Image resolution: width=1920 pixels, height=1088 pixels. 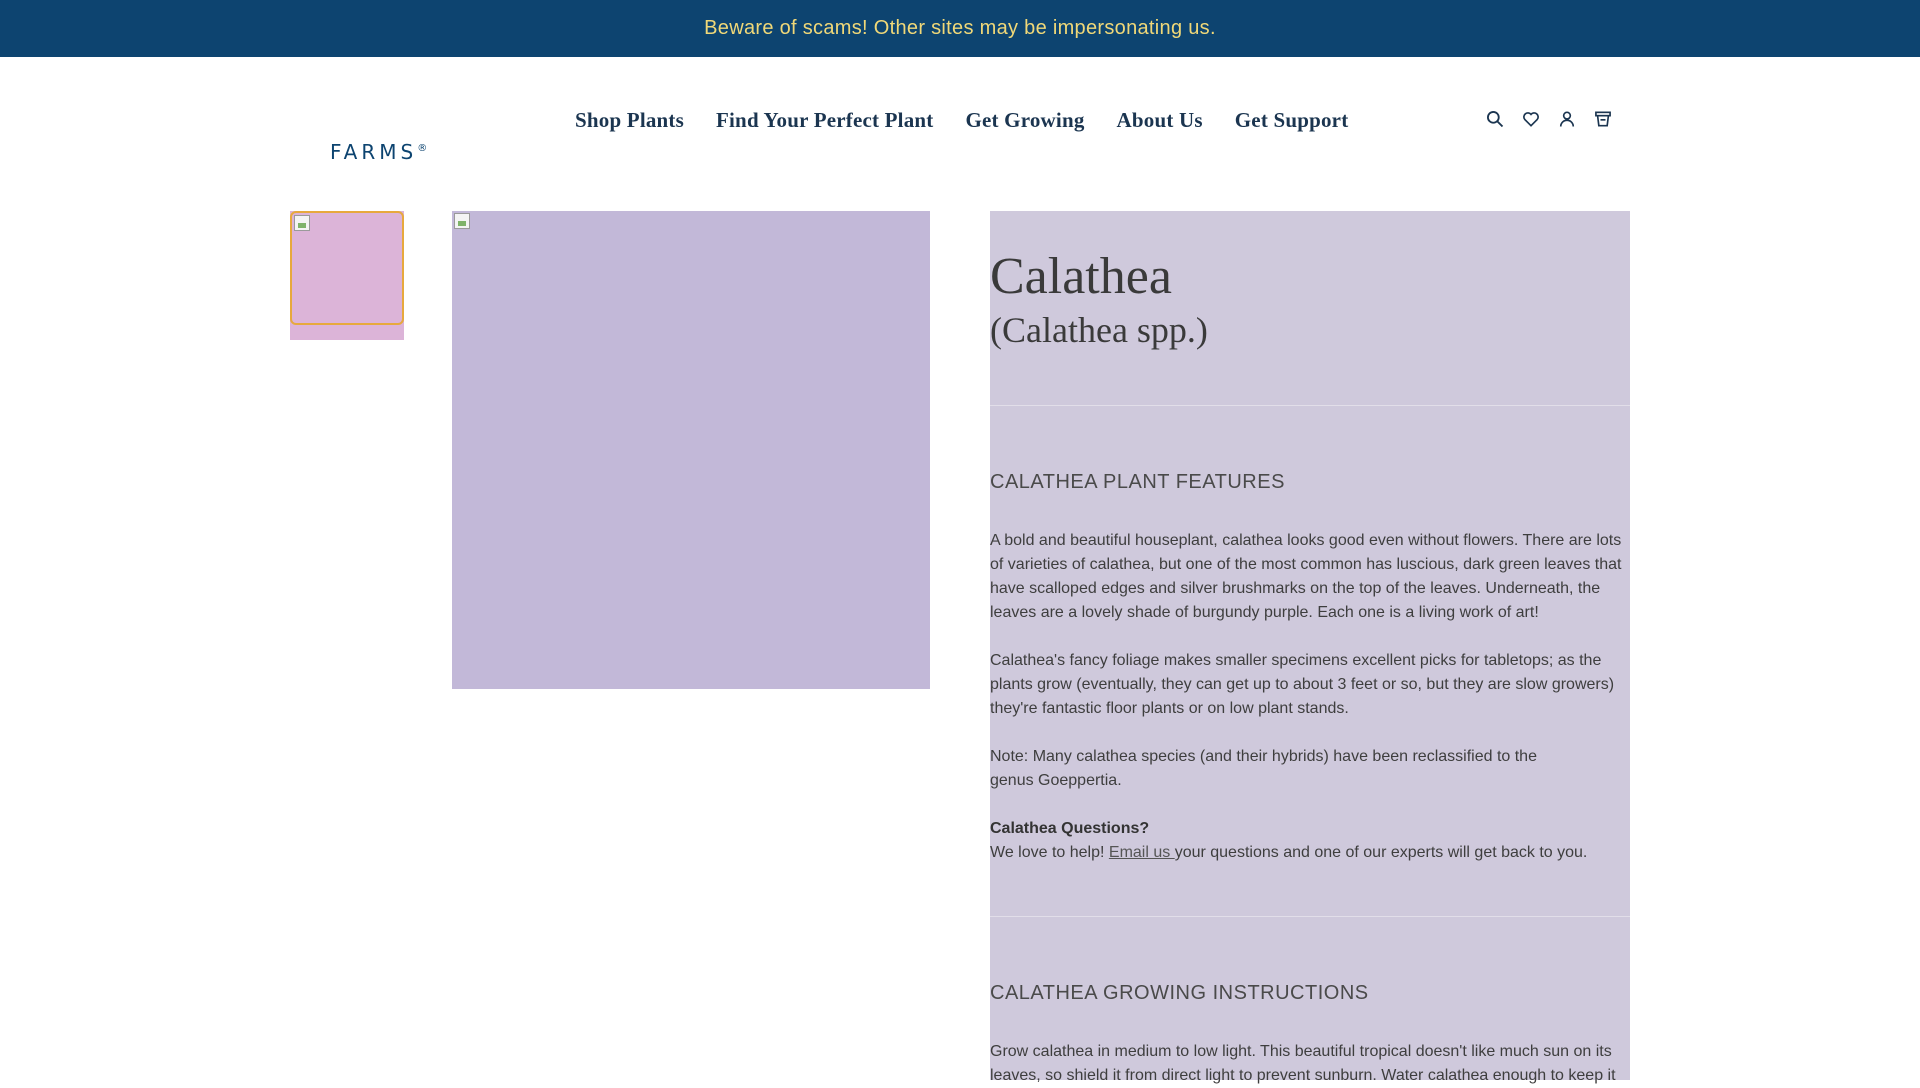 What do you see at coordinates (691, 450) in the screenshot?
I see `main-product-image` at bounding box center [691, 450].